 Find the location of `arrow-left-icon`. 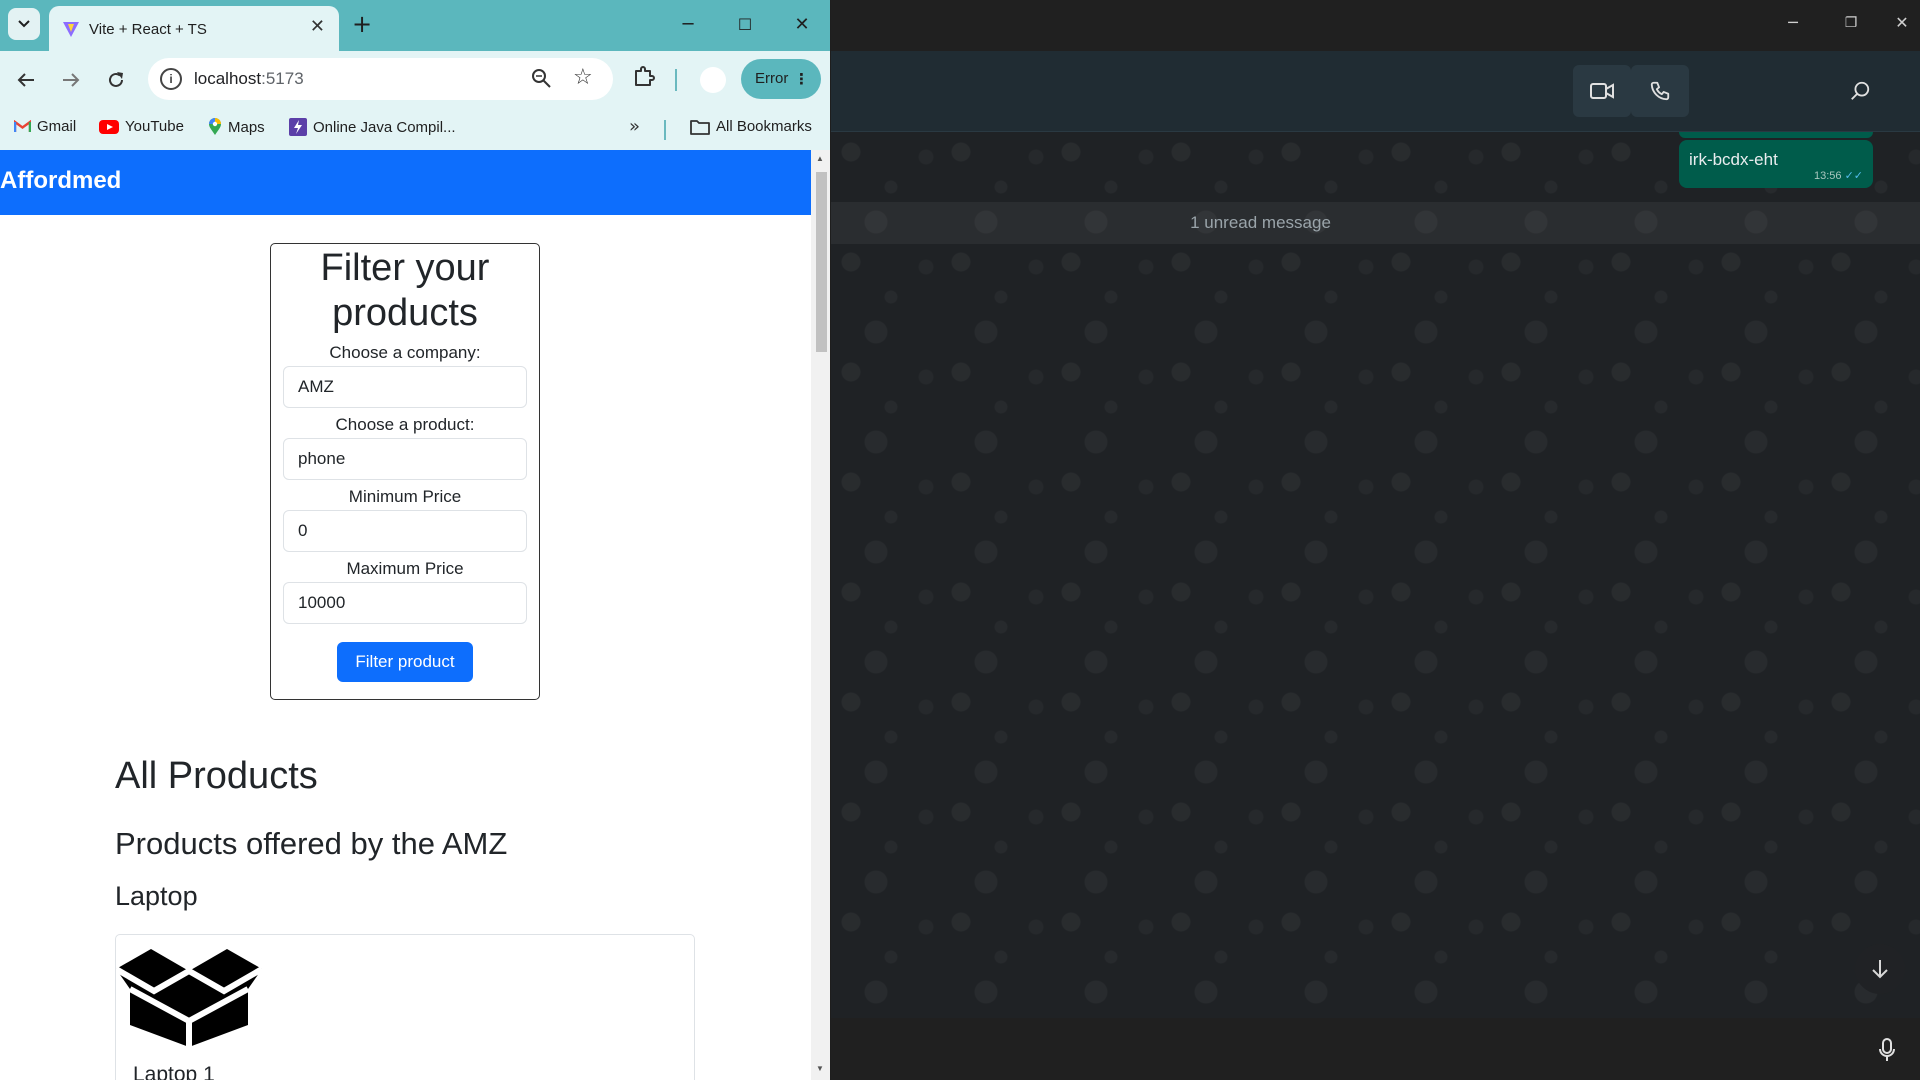

arrow-left-icon is located at coordinates (25, 80).